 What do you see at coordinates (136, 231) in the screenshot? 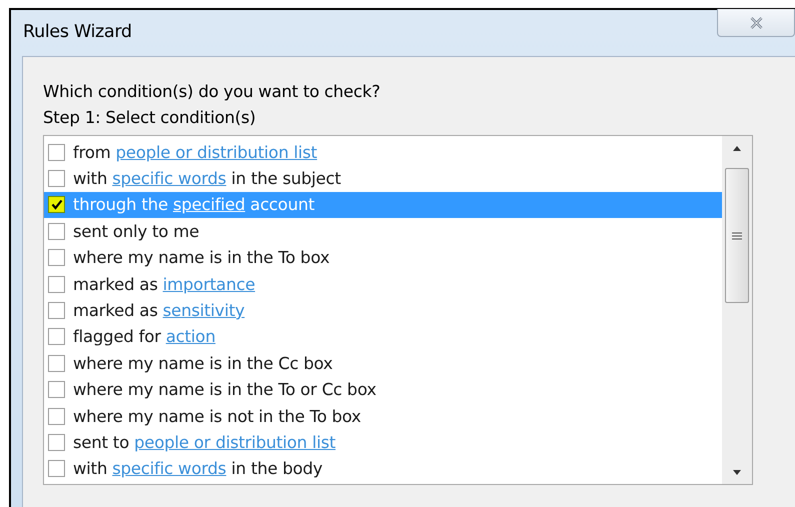
I see `condition-text: sent only to me` at bounding box center [136, 231].